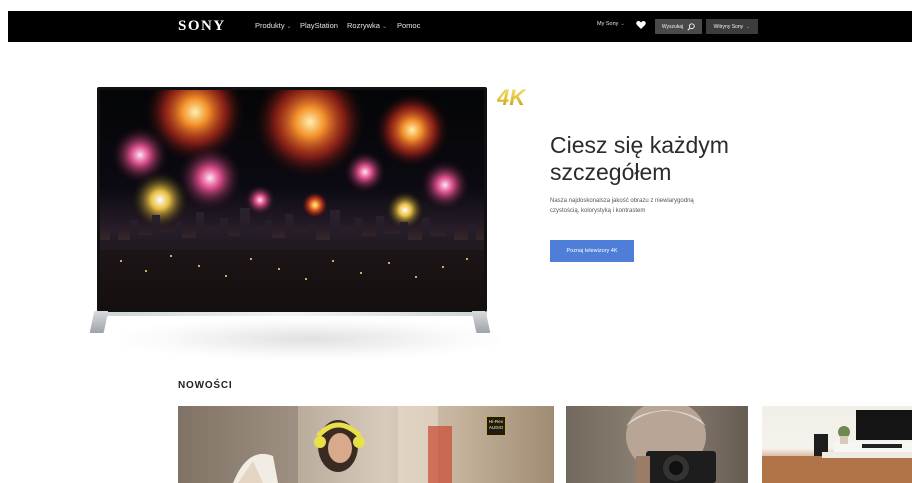 The image size is (912, 483). What do you see at coordinates (728, 26) in the screenshot?
I see `sites-label: Witryny Sony` at bounding box center [728, 26].